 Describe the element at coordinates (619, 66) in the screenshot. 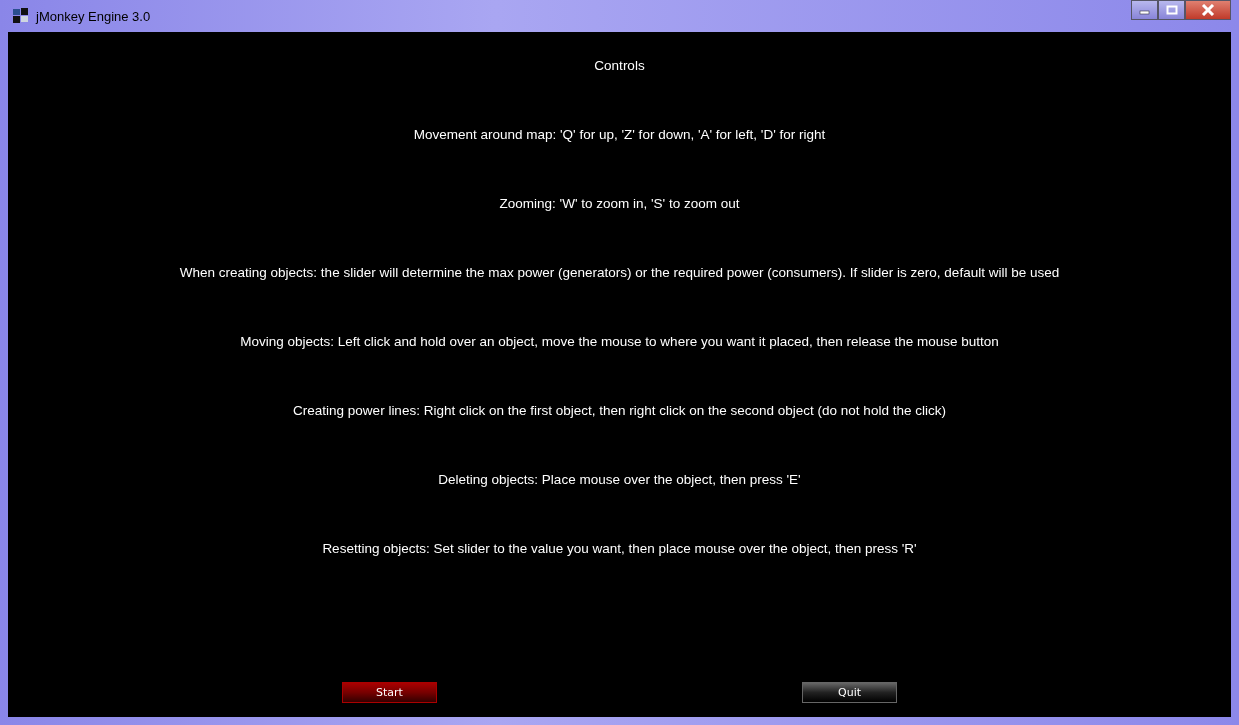

I see `controls-heading: Controls` at that location.